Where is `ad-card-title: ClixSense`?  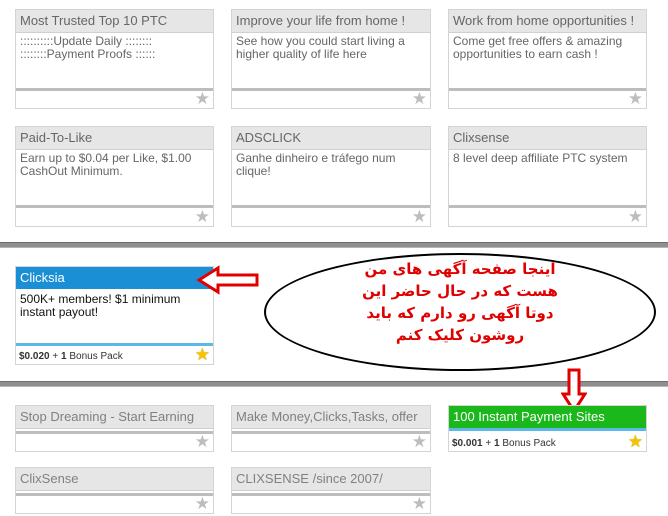
ad-card-title: ClixSense is located at coordinates (114, 479).